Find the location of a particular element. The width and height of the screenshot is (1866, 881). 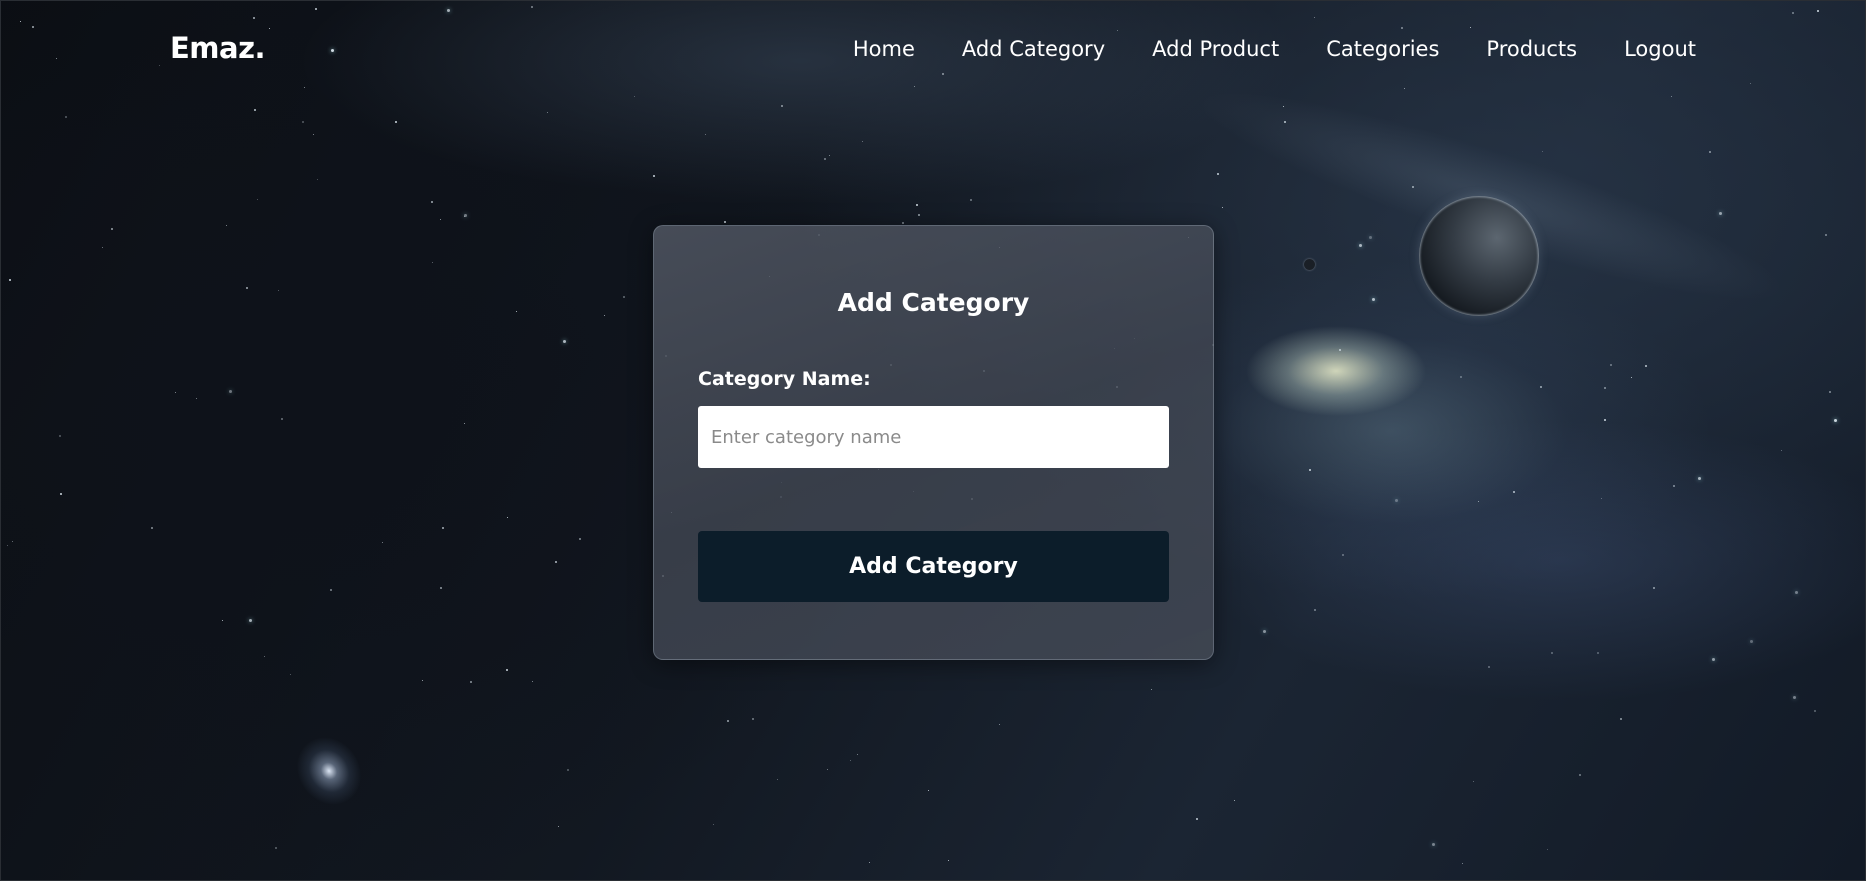

nav-link-add-product: Add Product is located at coordinates (1215, 49).